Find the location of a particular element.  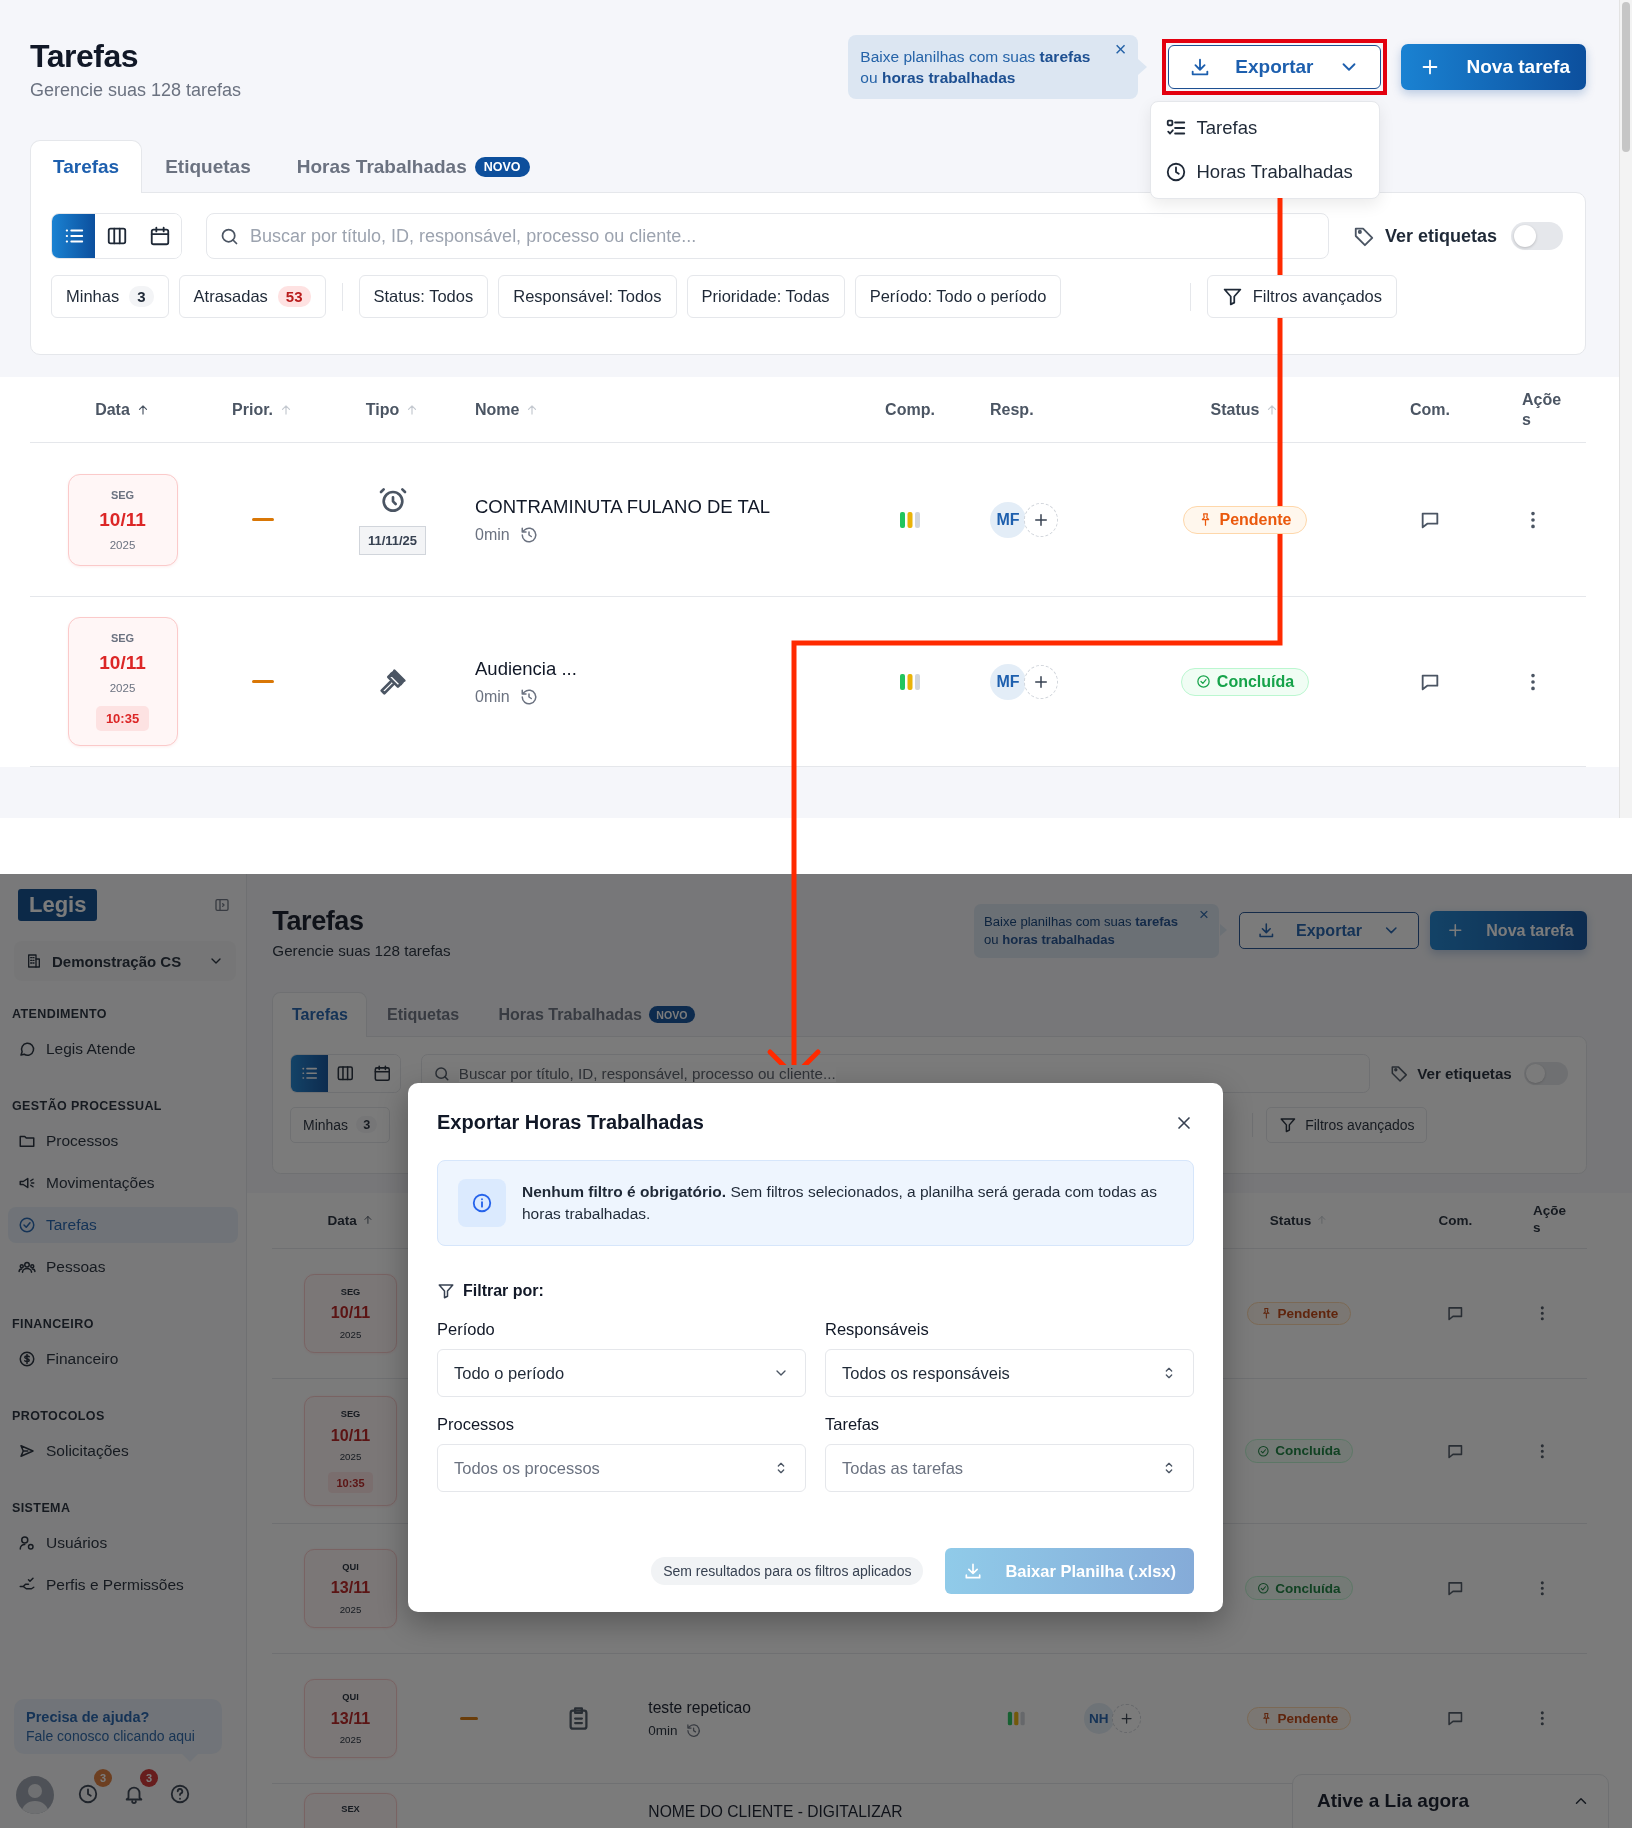

column-header: Prior. is located at coordinates (252, 409).